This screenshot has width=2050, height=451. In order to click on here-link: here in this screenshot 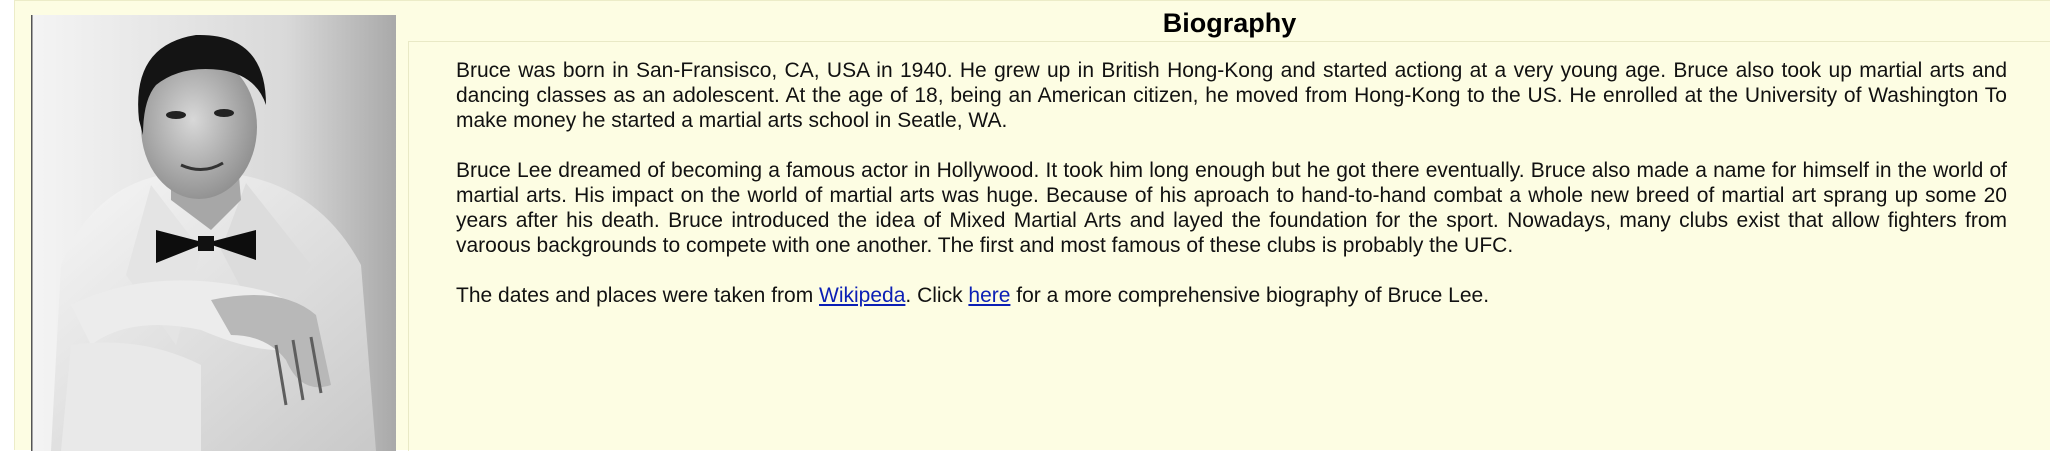, I will do `click(989, 295)`.